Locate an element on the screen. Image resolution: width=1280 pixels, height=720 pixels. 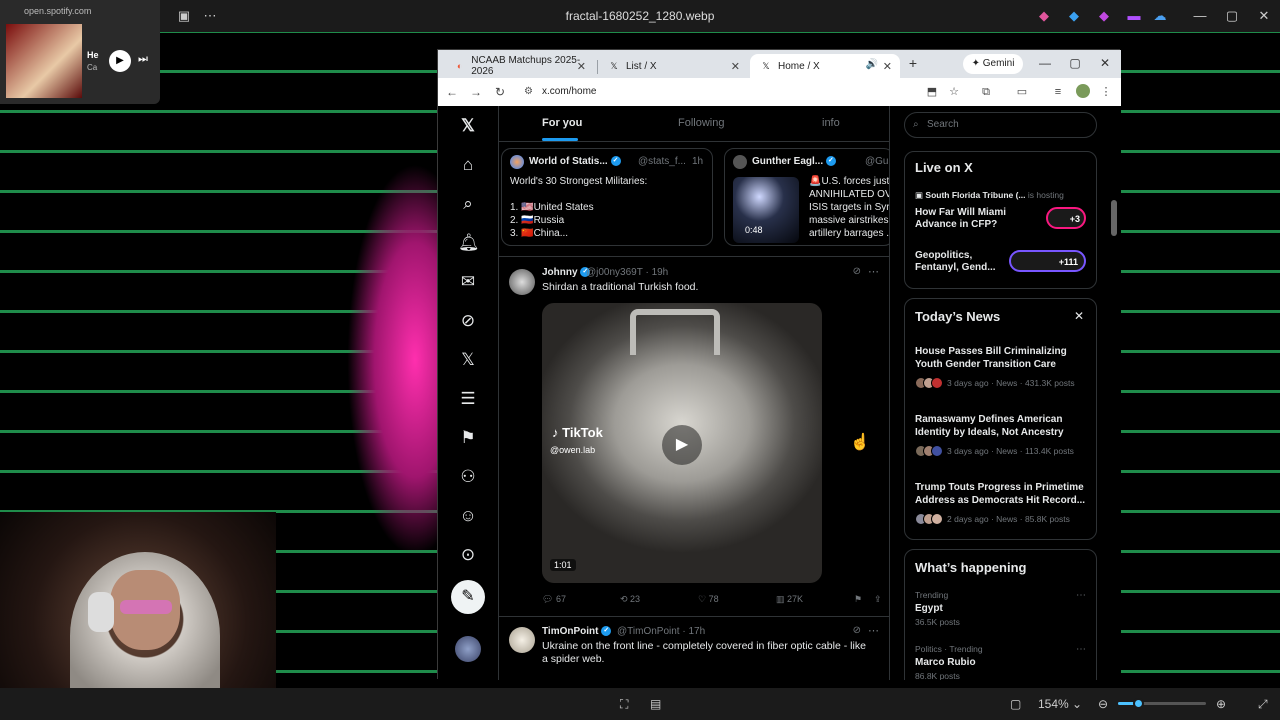
gemini-button: ✦ Gemini is located at coordinates (993, 64).